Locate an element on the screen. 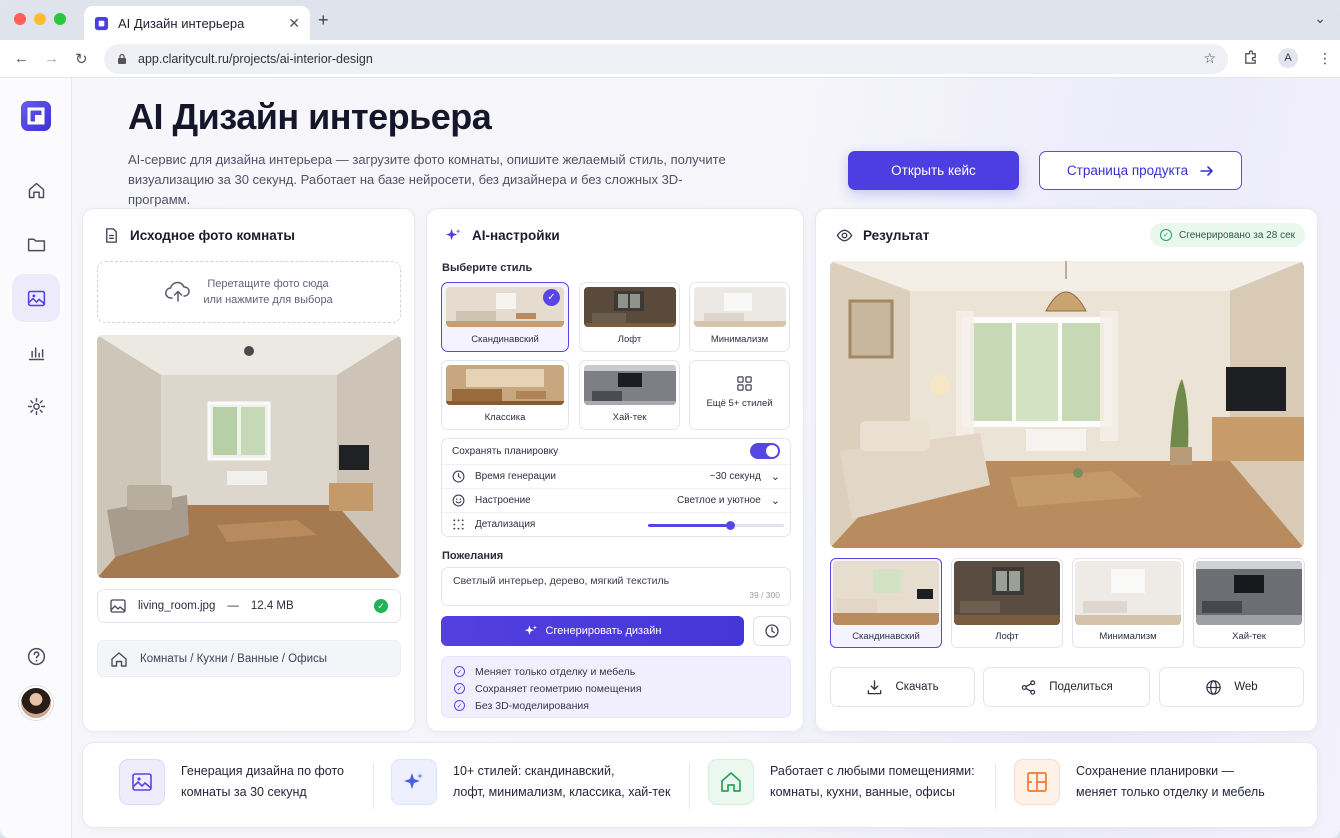 The image size is (1340, 838). help-button is located at coordinates (36, 656).